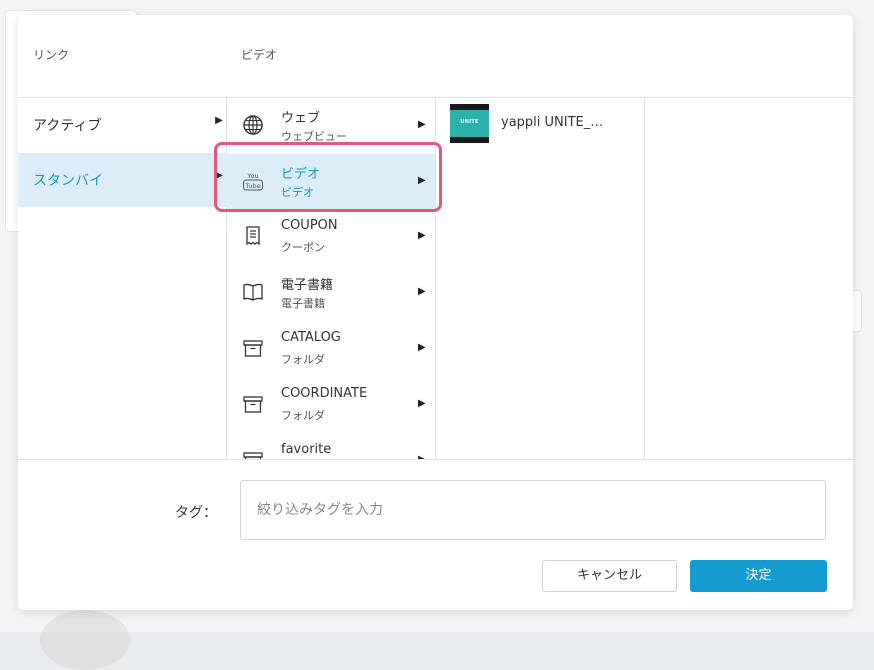 The width and height of the screenshot is (874, 670). I want to click on content-type-item-coupon: COUPON クーポン ▶, so click(330, 237).